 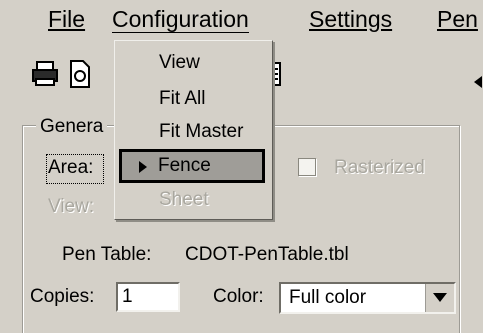 I want to click on selected-arrow-icon, so click(x=143, y=167).